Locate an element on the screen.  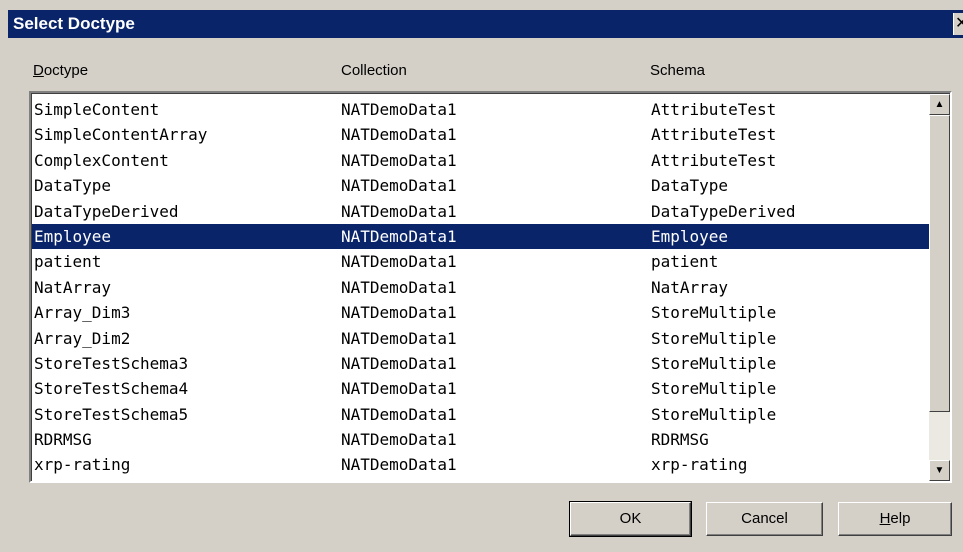
window-title: Select Doctype is located at coordinates (74, 23).